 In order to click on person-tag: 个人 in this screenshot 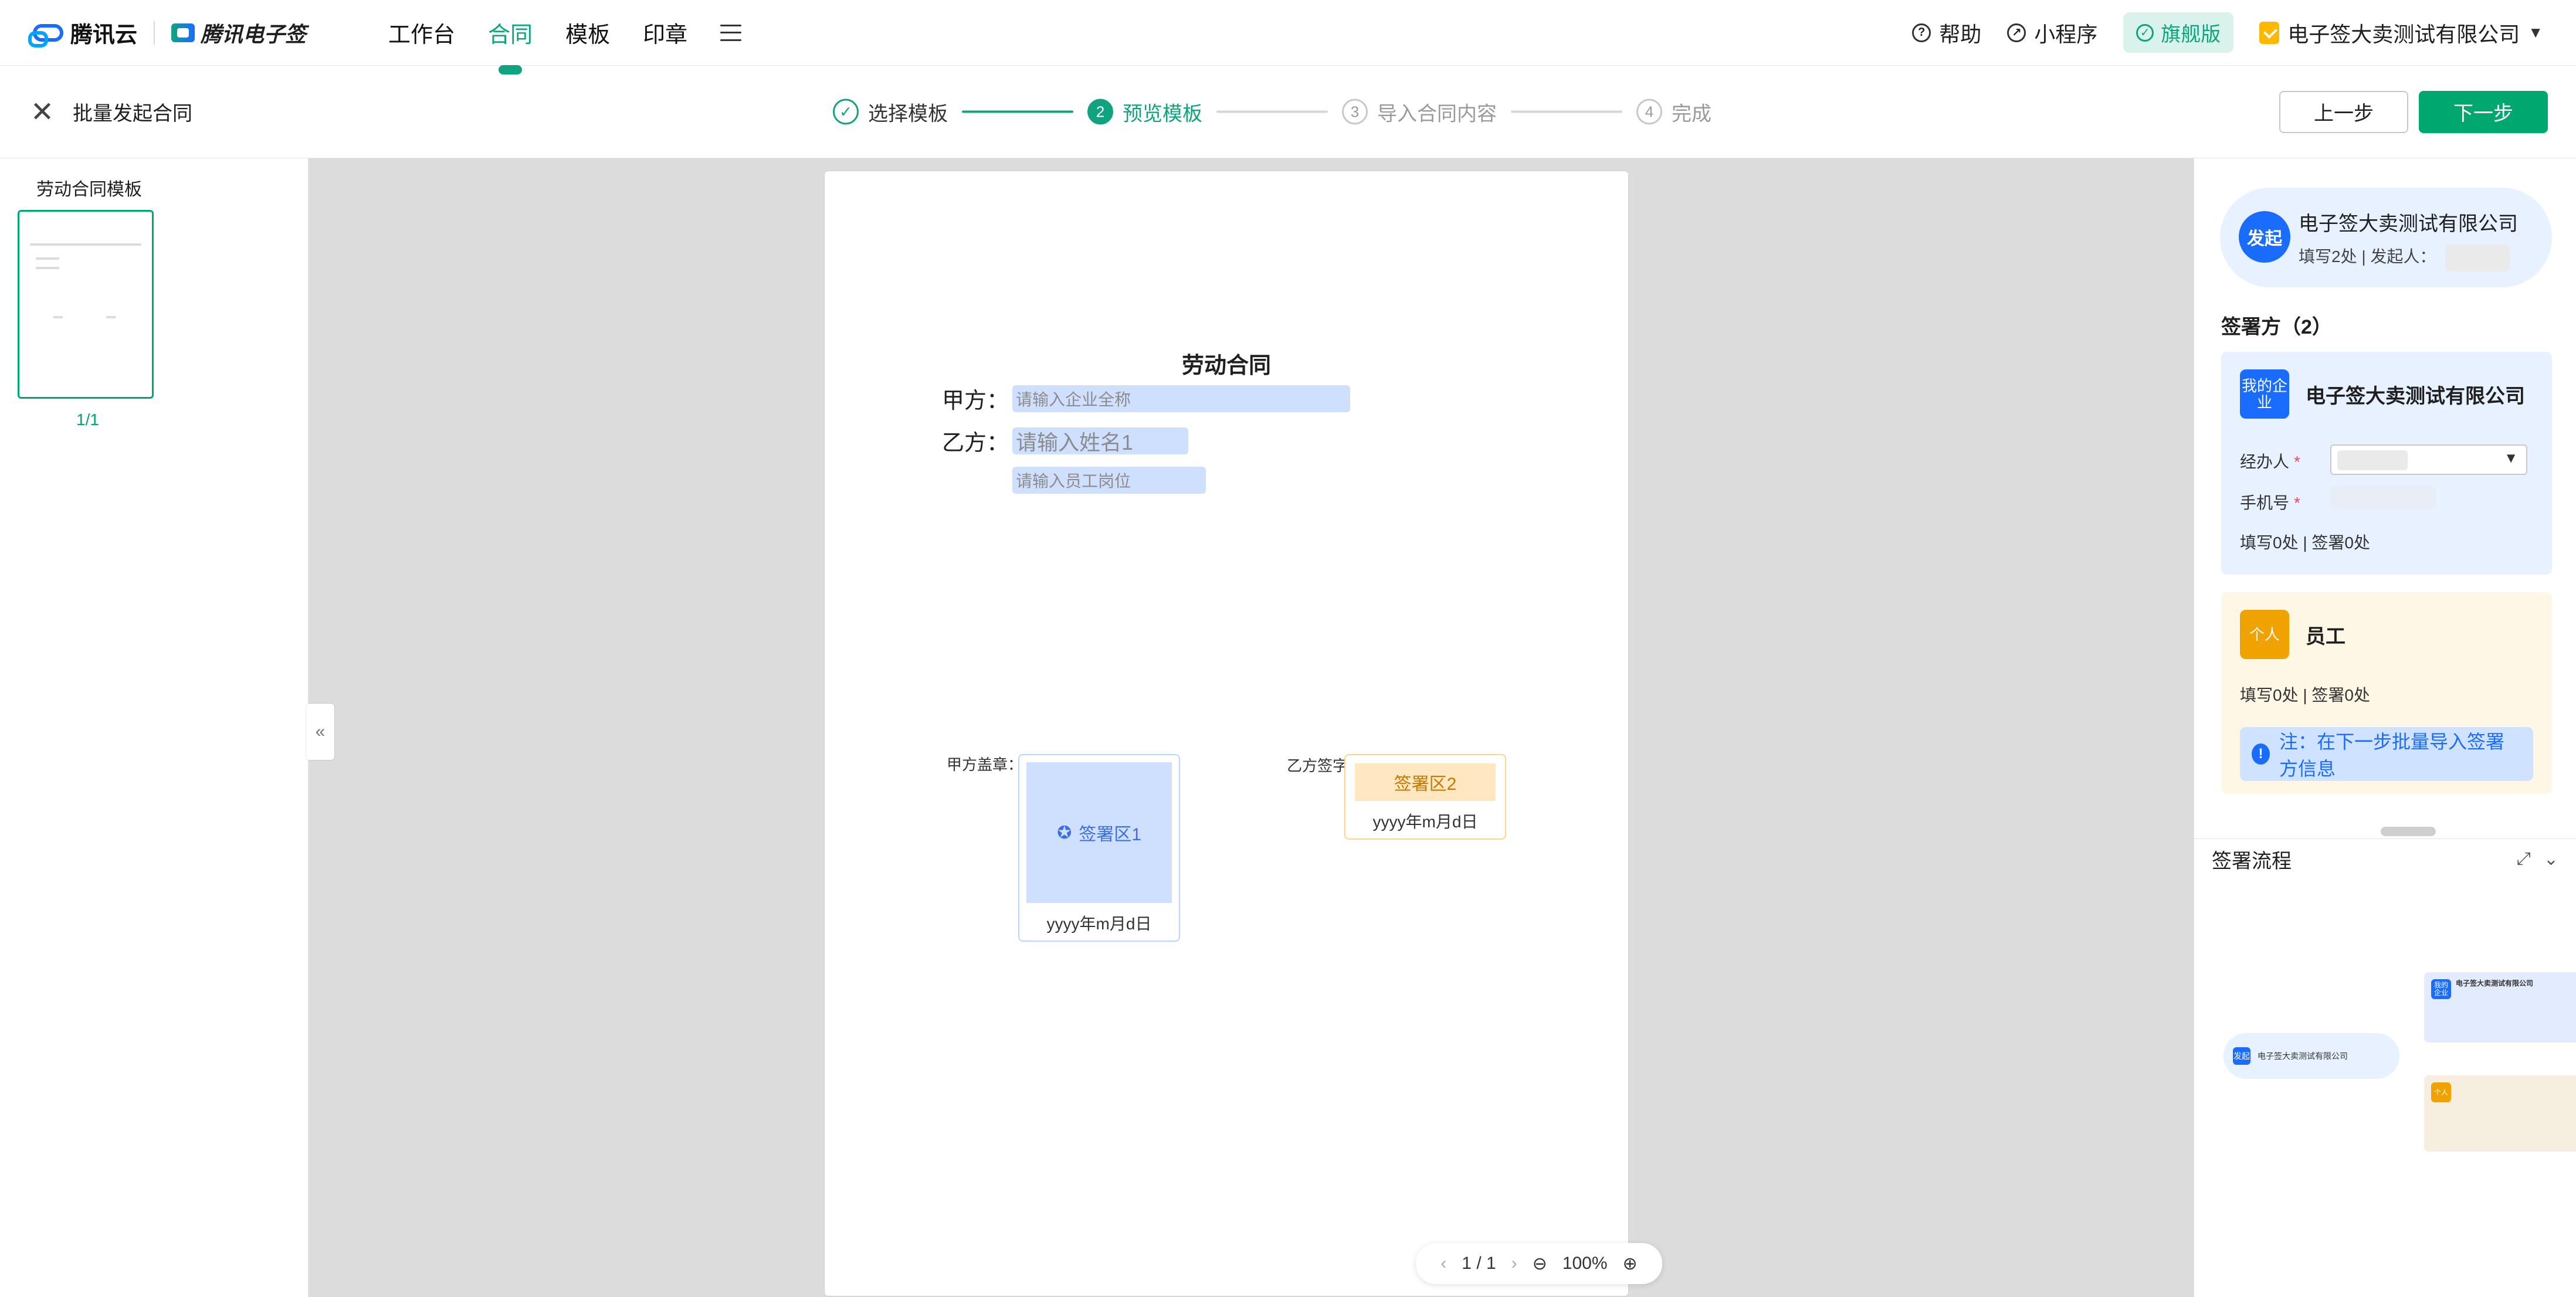, I will do `click(2264, 635)`.